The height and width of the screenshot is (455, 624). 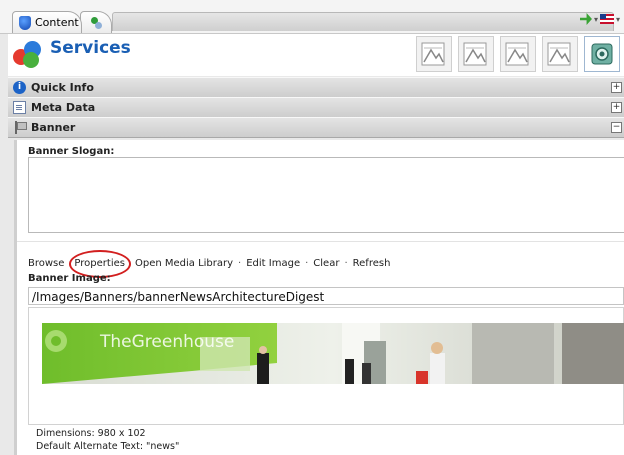 I want to click on browse-link: Browse, so click(x=46, y=263).